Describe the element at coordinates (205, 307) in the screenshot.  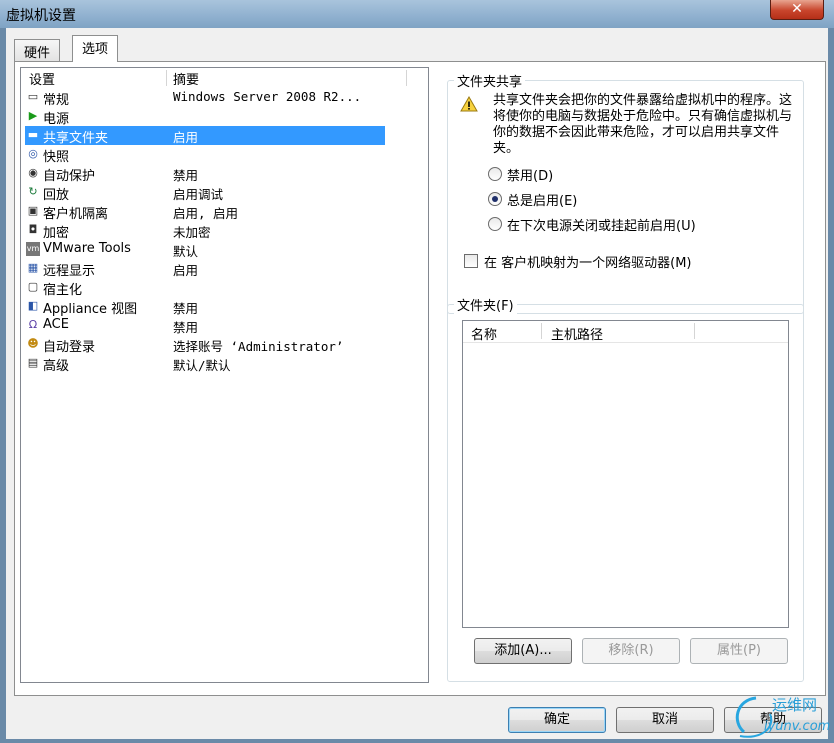
I see `settings-row: ◧ Appliance 视图 禁用` at that location.